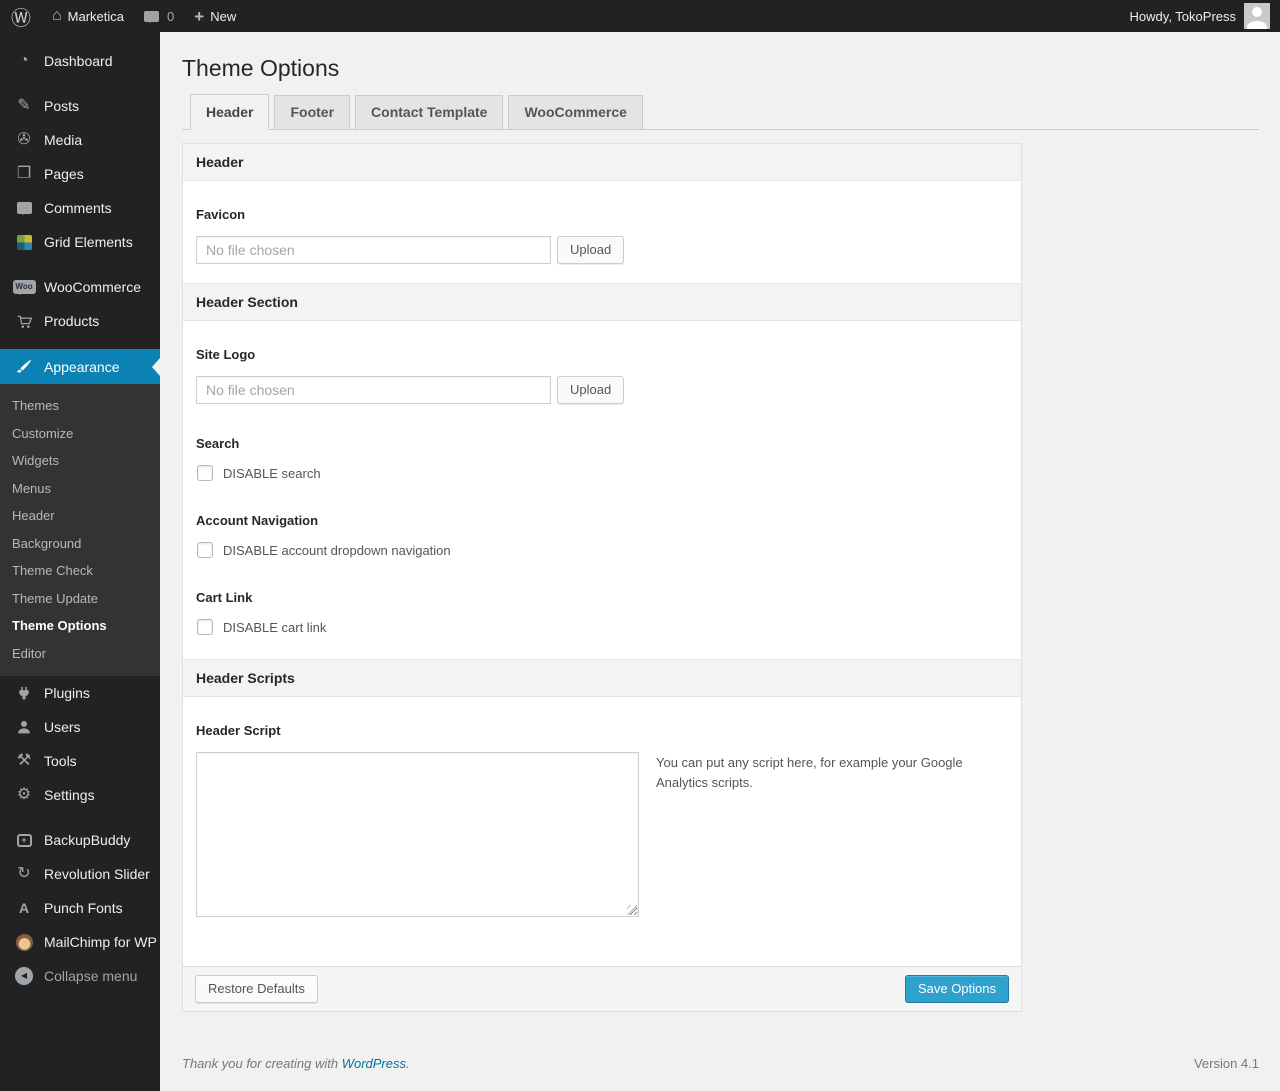  What do you see at coordinates (80, 242) in the screenshot?
I see `sidebar-item-grid-elements: Grid Elements` at bounding box center [80, 242].